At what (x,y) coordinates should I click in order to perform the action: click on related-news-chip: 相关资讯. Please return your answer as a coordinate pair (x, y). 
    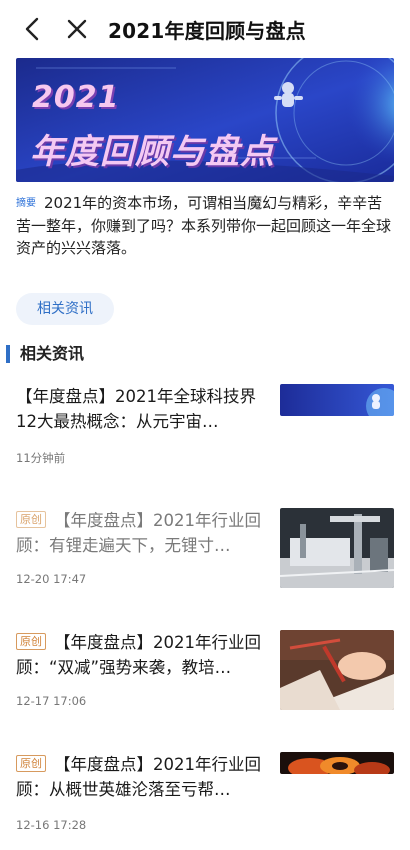
    Looking at the image, I should click on (65, 309).